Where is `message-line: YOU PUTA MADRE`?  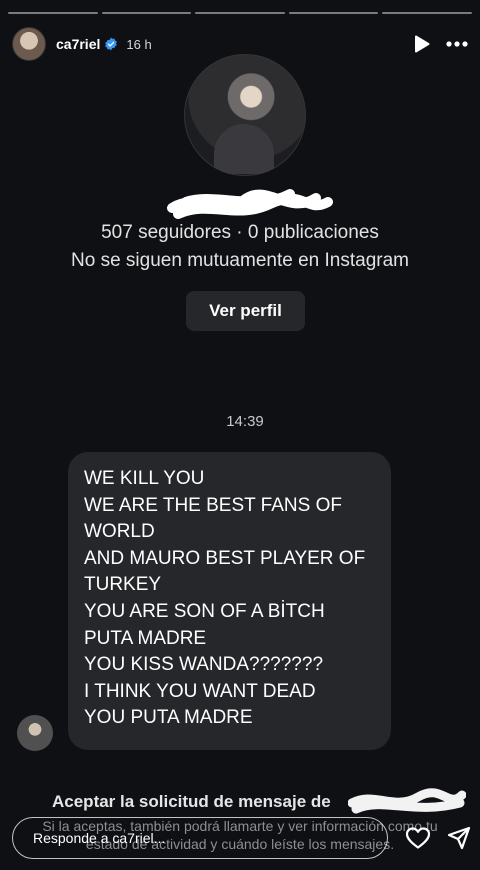
message-line: YOU PUTA MADRE is located at coordinates (168, 718).